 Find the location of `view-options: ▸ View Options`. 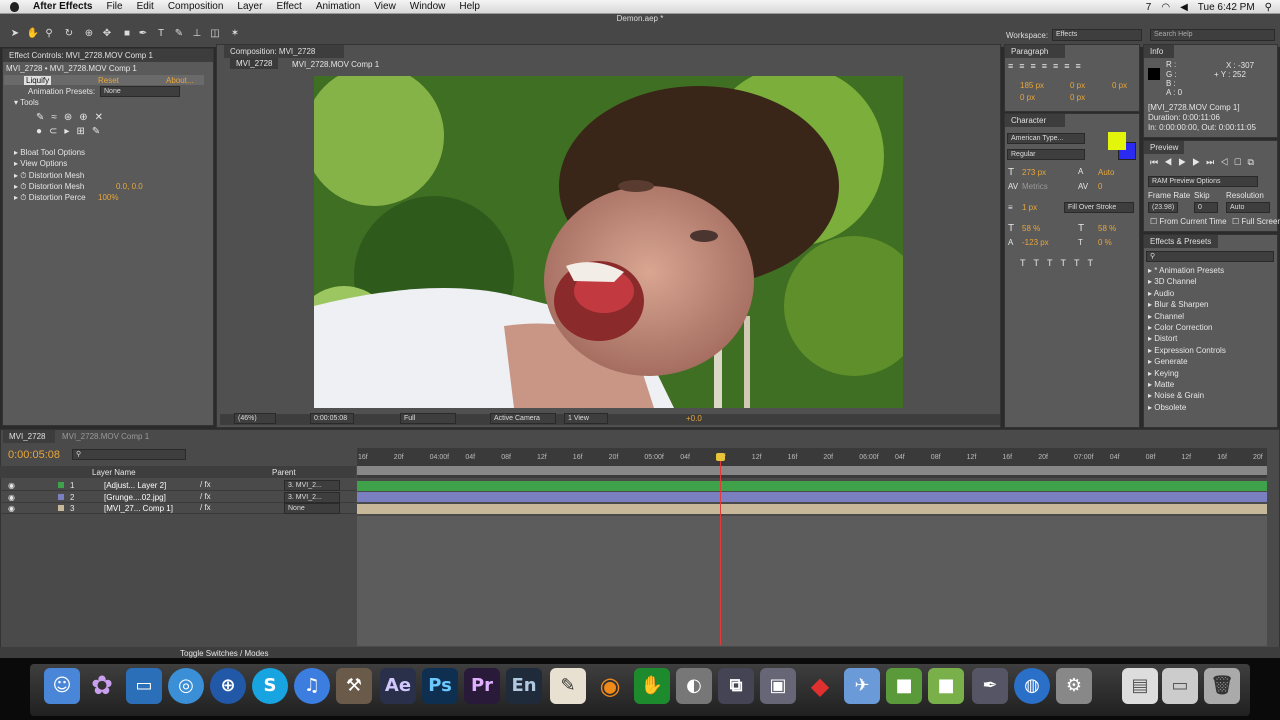

view-options: ▸ View Options is located at coordinates (40, 163).